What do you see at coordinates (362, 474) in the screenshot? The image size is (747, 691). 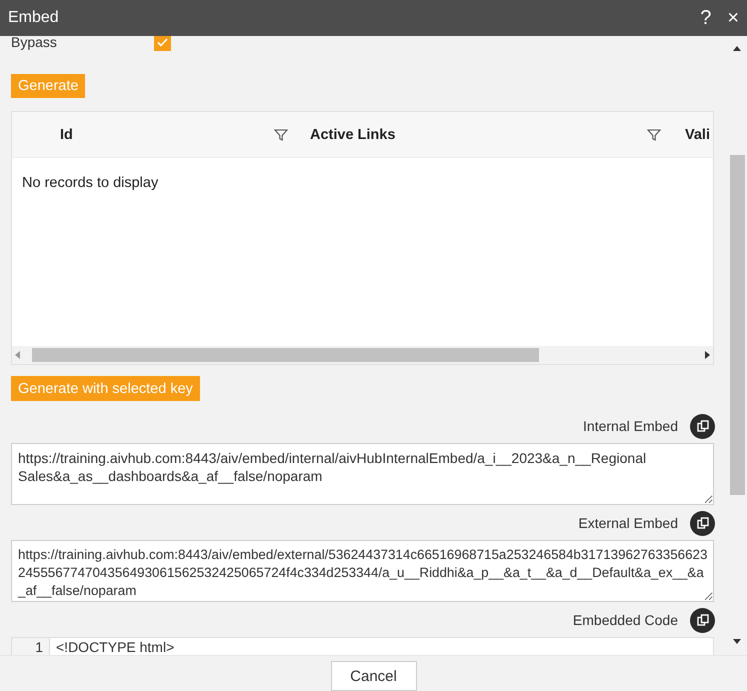 I see `url-field: https://training.aivhub.com:8443/aiv/embed/internal/aivHubInternalEmbed/a_i__2023&a_n__Regional Sales&a_as__dashboards&a_af__false/noparam` at bounding box center [362, 474].